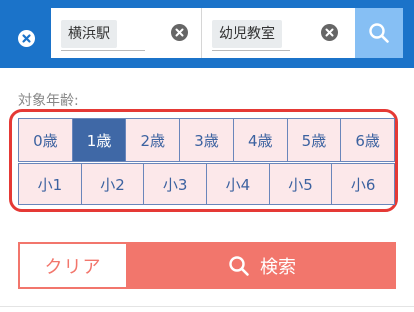 The width and height of the screenshot is (414, 312). What do you see at coordinates (251, 50) in the screenshot?
I see `keyword-underline` at bounding box center [251, 50].